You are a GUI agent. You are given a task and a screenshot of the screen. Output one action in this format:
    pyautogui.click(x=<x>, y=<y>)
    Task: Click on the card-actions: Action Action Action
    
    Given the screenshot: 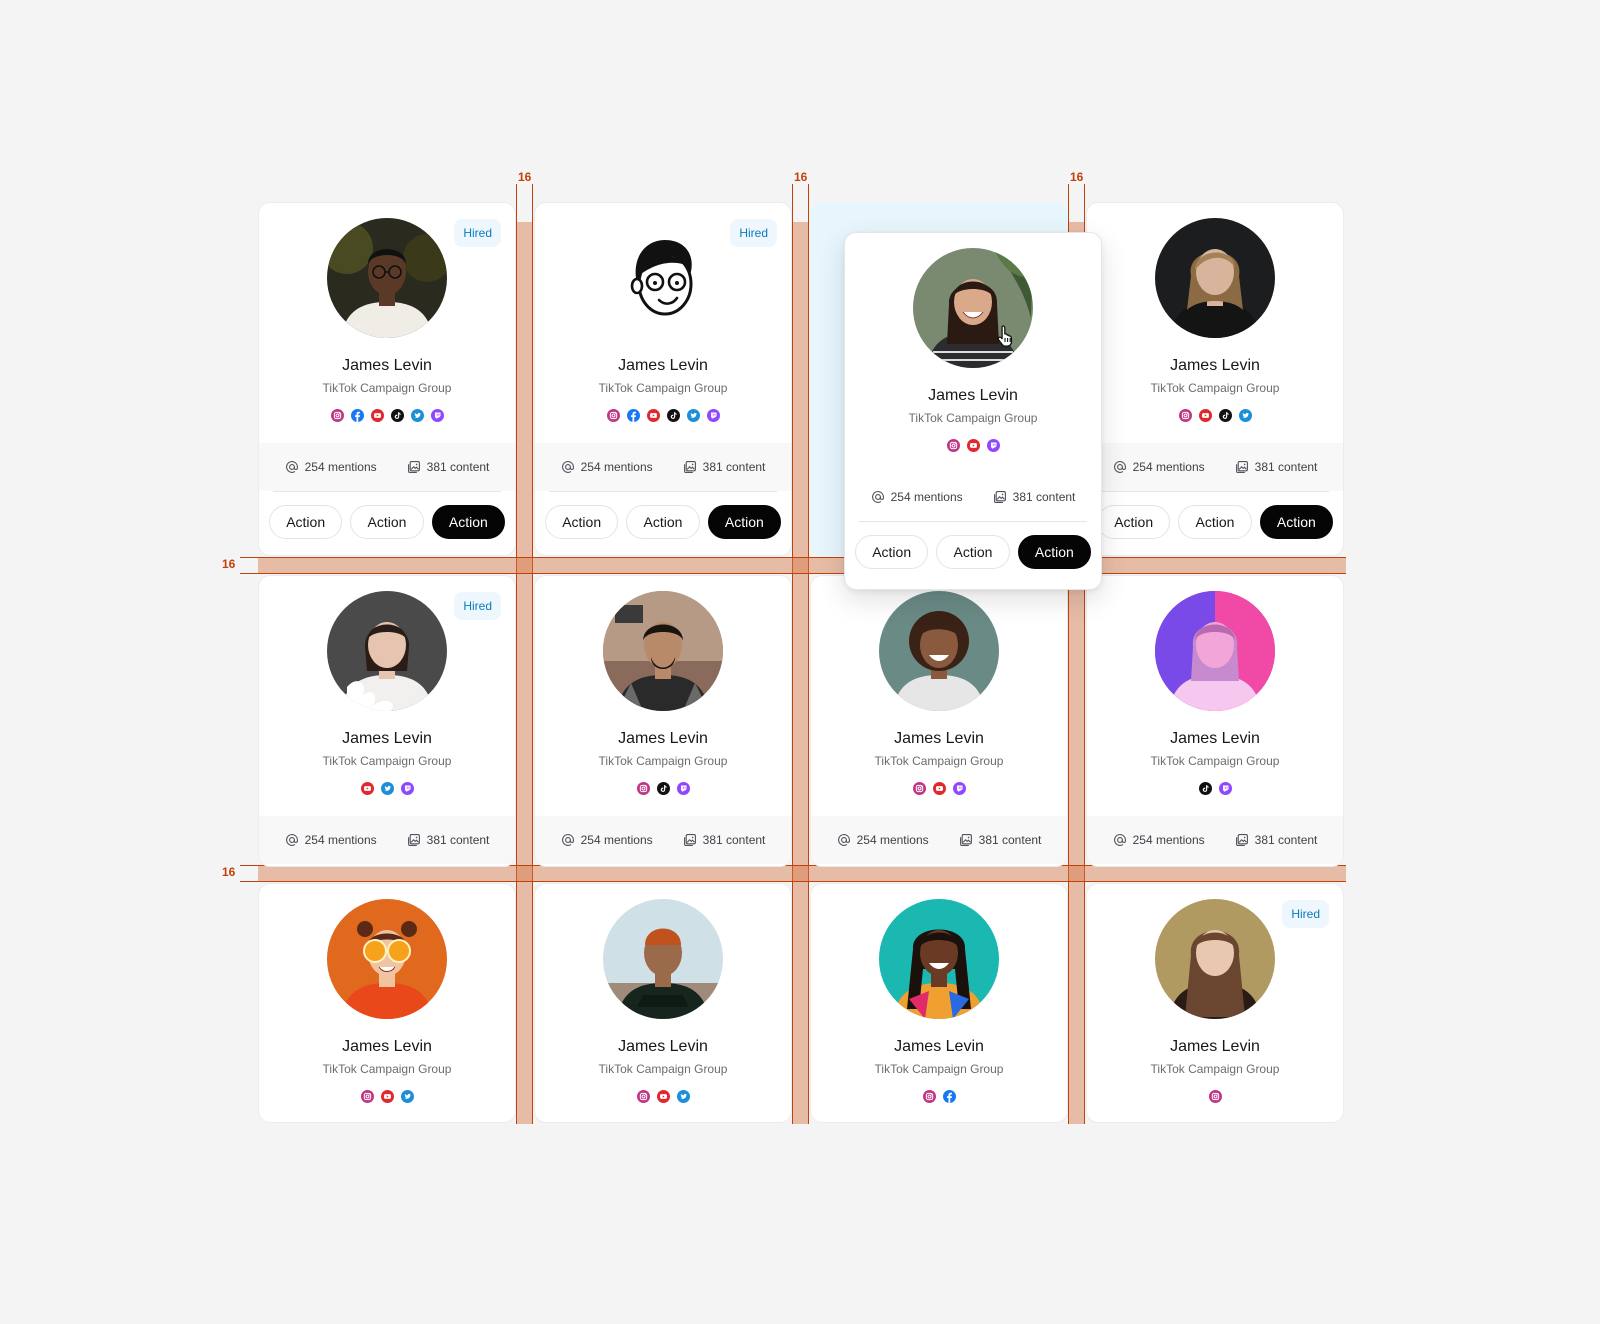 What is the action you would take?
    pyautogui.click(x=1215, y=522)
    